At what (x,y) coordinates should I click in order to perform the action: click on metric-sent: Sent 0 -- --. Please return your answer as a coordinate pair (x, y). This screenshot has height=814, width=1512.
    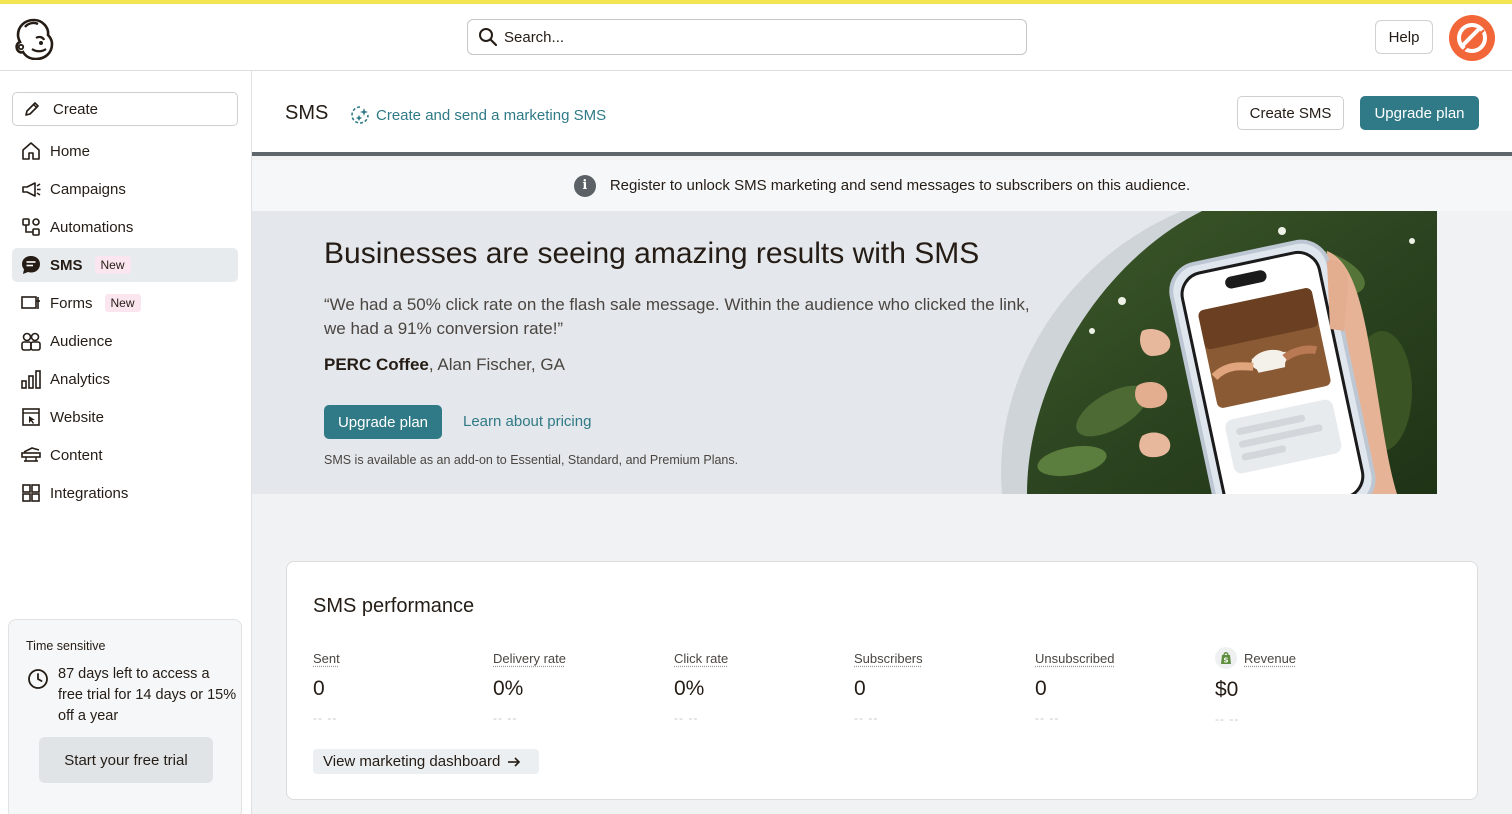
    Looking at the image, I should click on (398, 687).